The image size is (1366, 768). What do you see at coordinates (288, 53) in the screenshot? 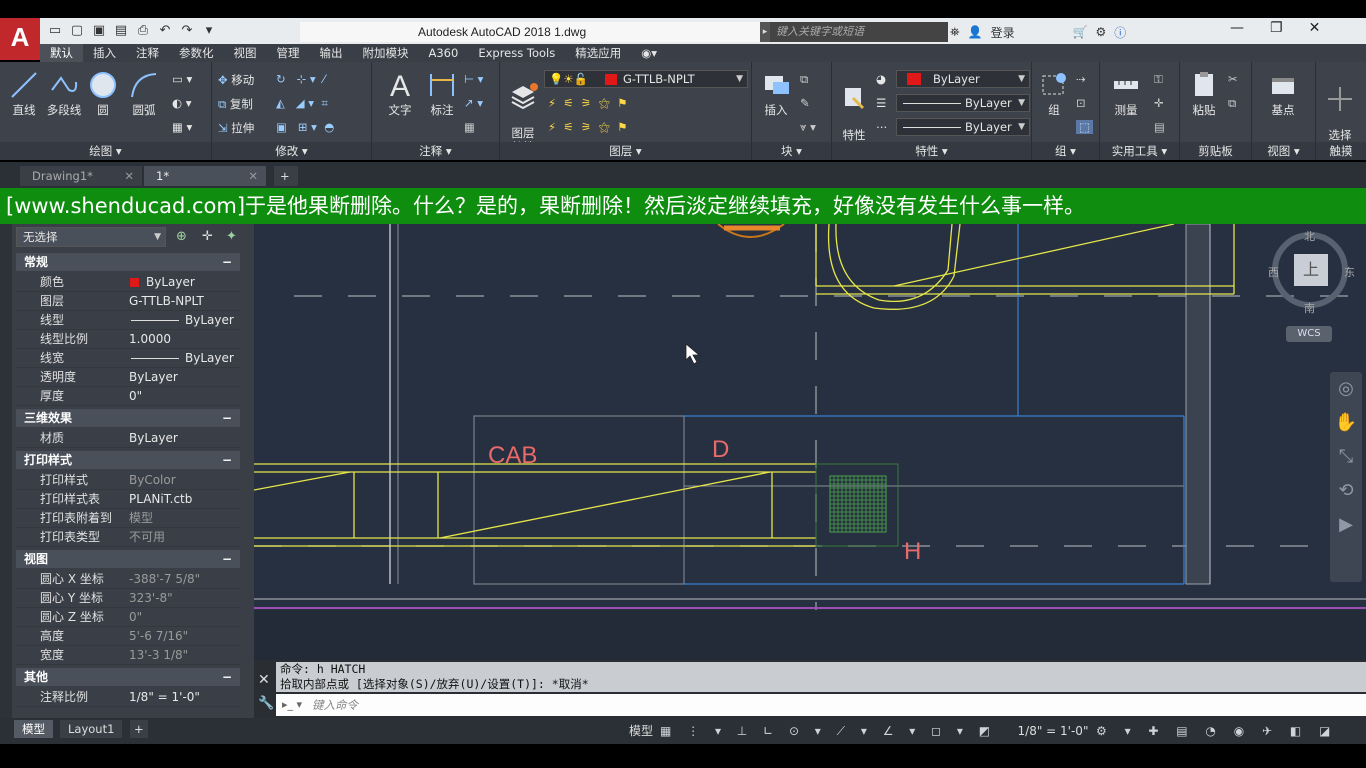
I see `tab-manage: 管理` at bounding box center [288, 53].